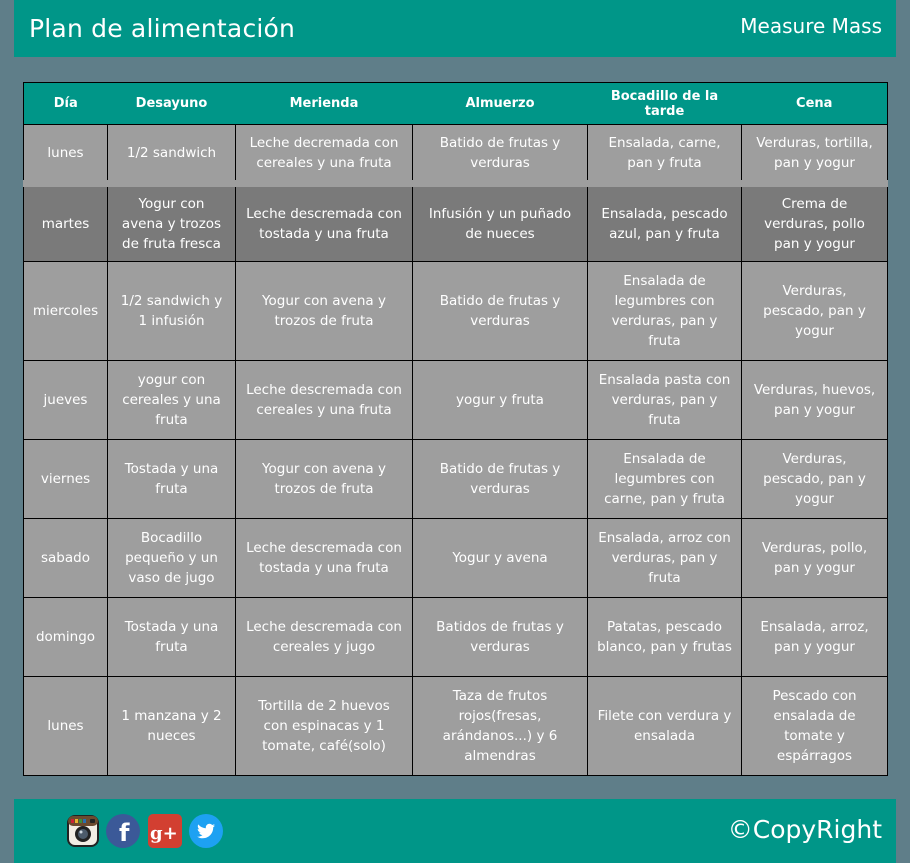 The width and height of the screenshot is (910, 863). I want to click on column-header-snack: Merienda, so click(324, 103).